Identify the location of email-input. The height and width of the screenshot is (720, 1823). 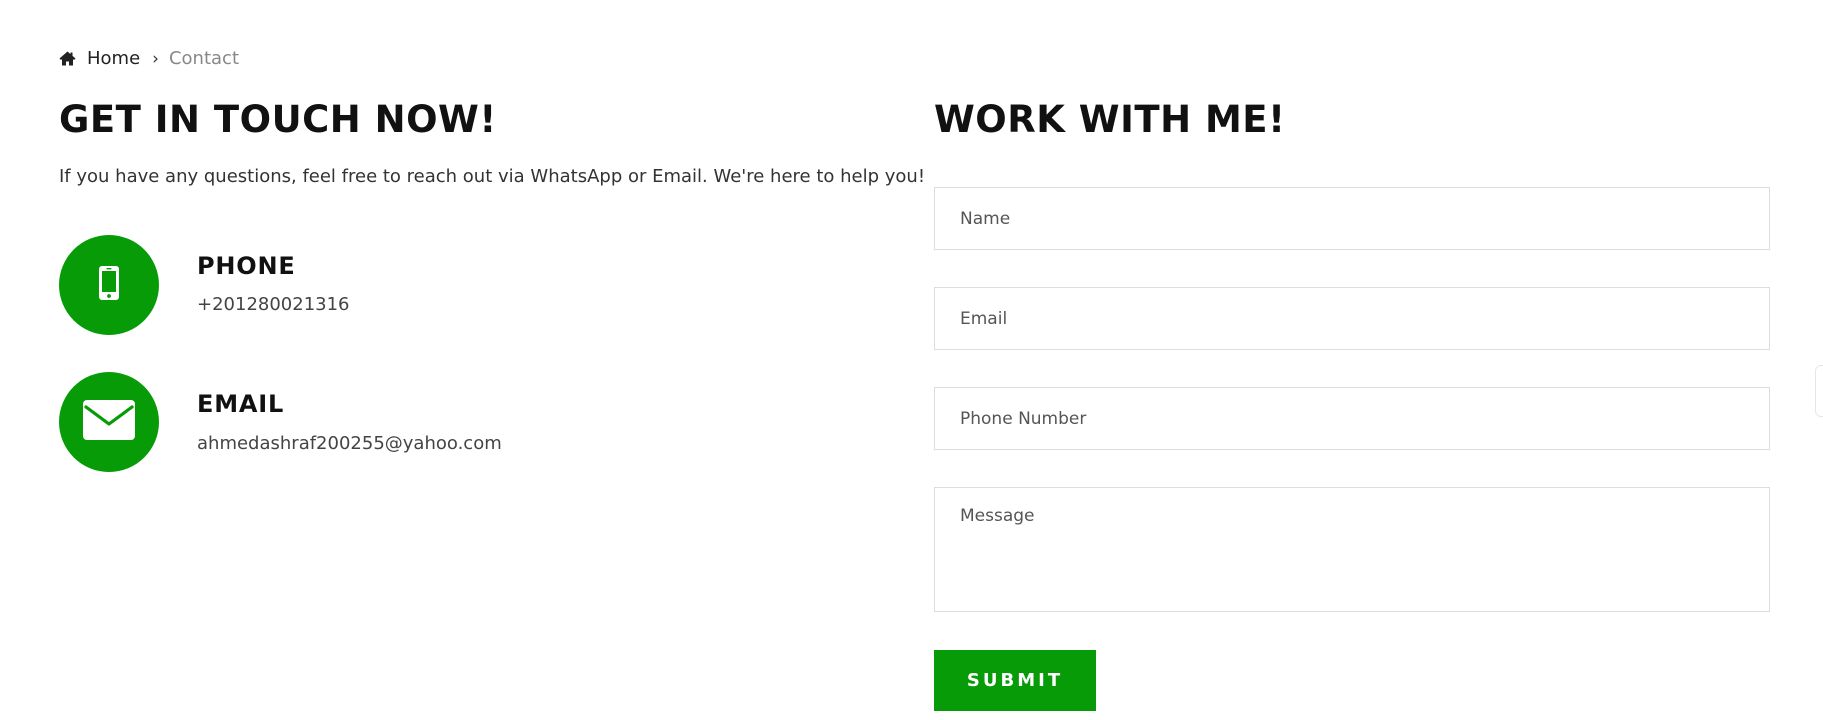
(1352, 318).